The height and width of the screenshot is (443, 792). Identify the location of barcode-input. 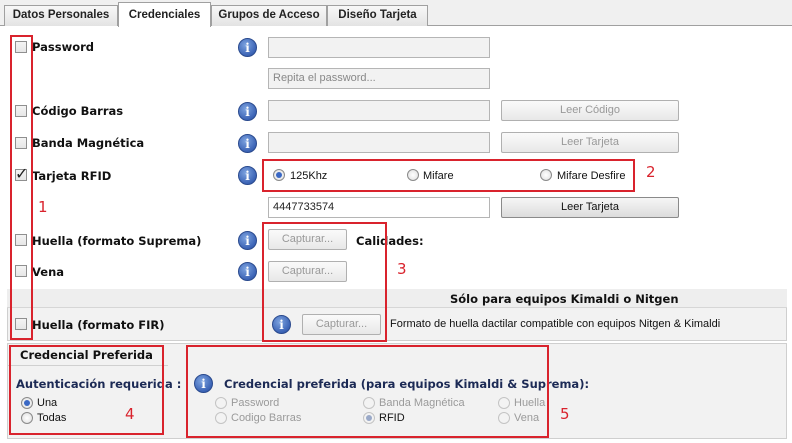
(379, 110).